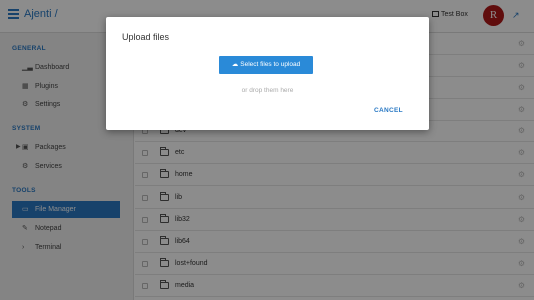  Describe the element at coordinates (270, 64) in the screenshot. I see `select-files-label: Select files to upload` at that location.